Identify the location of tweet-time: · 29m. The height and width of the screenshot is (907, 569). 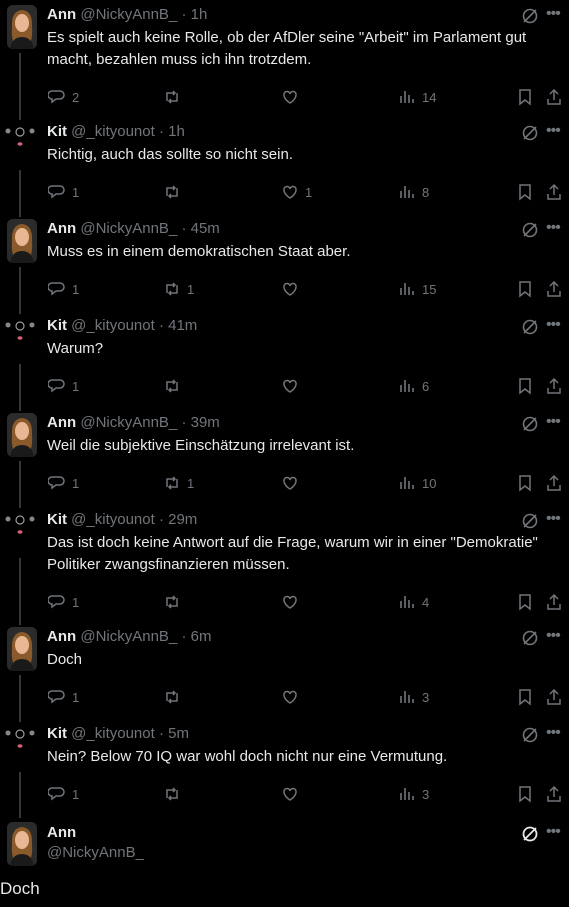
(178, 519).